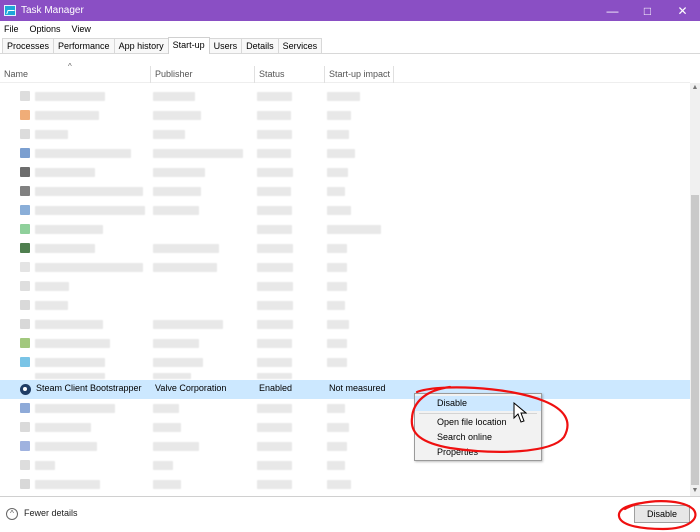 This screenshot has width=700, height=532. What do you see at coordinates (289, 74) in the screenshot?
I see `status-column-header: Status` at bounding box center [289, 74].